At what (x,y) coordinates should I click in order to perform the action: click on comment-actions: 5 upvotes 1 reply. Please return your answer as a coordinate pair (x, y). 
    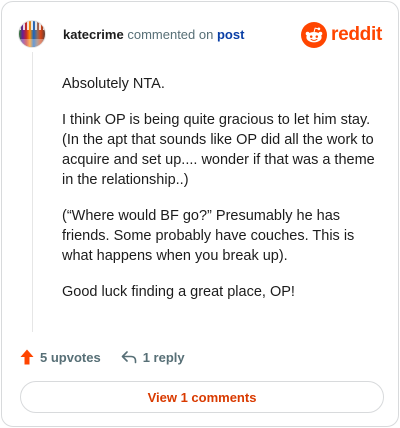
    Looking at the image, I should click on (102, 357).